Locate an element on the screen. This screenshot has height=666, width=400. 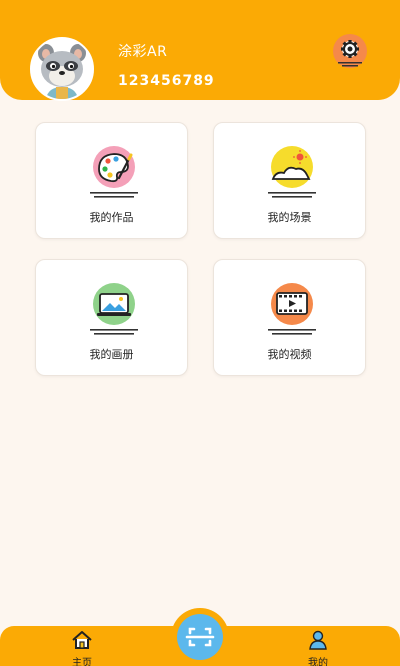
my-album-card: 我的画册 is located at coordinates (111, 317).